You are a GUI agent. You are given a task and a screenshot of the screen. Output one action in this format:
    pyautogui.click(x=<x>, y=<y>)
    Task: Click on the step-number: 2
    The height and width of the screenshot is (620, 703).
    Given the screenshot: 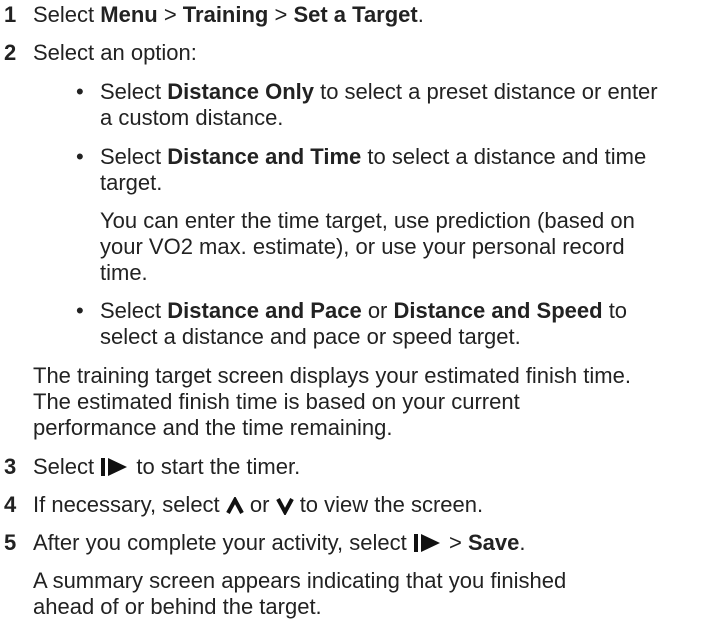 What is the action you would take?
    pyautogui.click(x=10, y=52)
    